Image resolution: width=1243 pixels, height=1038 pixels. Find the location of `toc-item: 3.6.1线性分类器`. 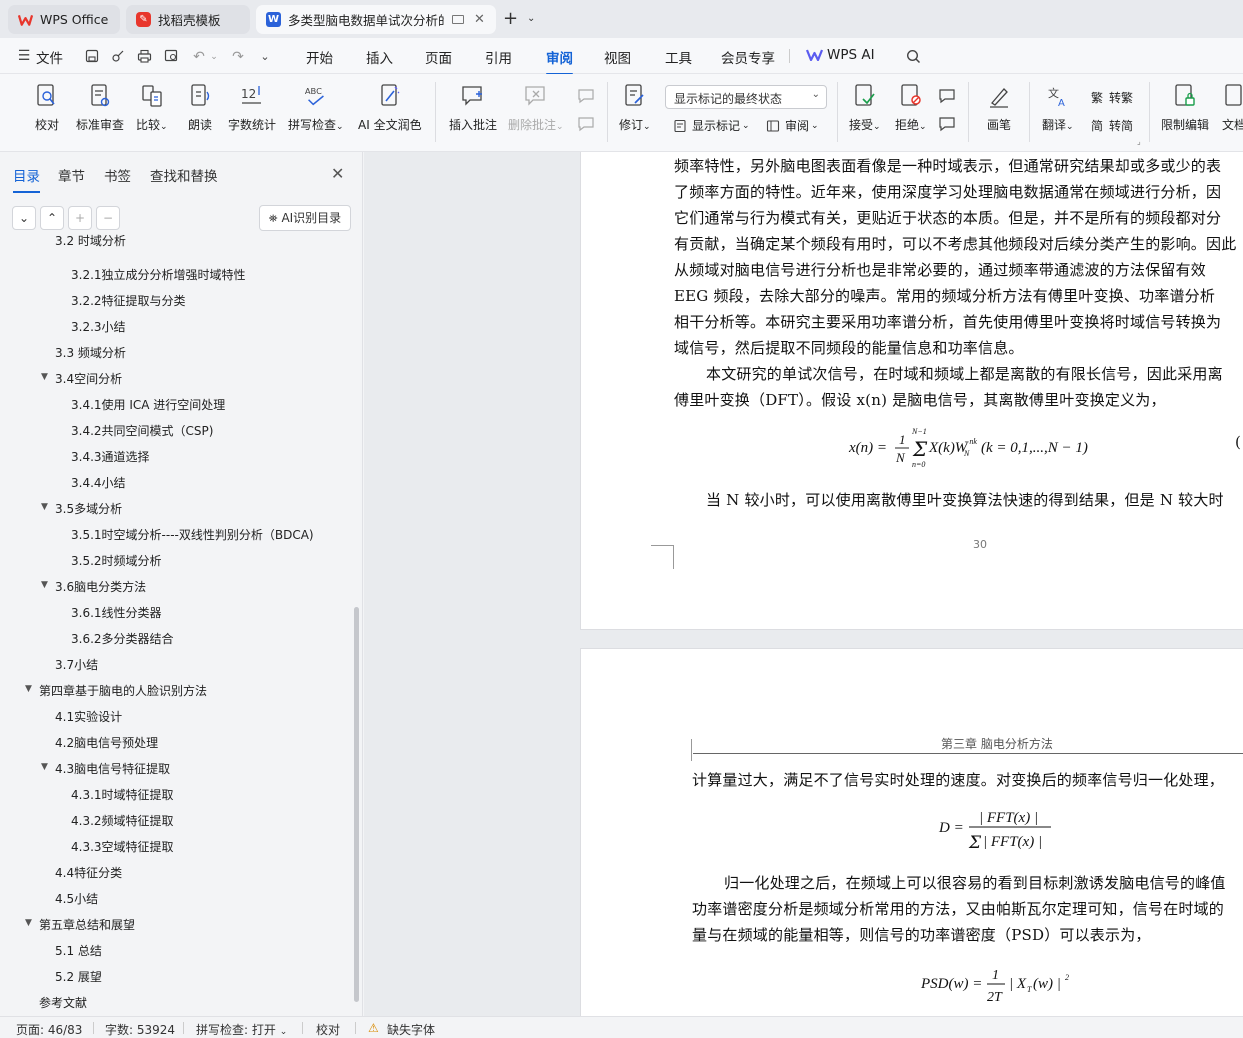

toc-item: 3.6.1线性分类器 is located at coordinates (116, 612).